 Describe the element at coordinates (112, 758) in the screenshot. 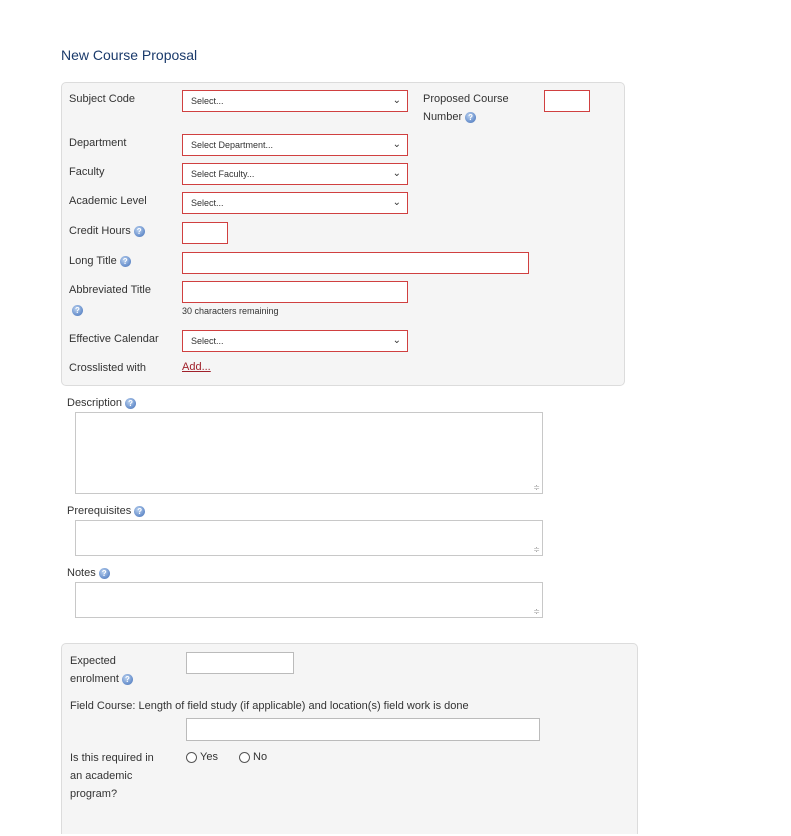

I see `required-program-label-line1: Is this required in` at that location.